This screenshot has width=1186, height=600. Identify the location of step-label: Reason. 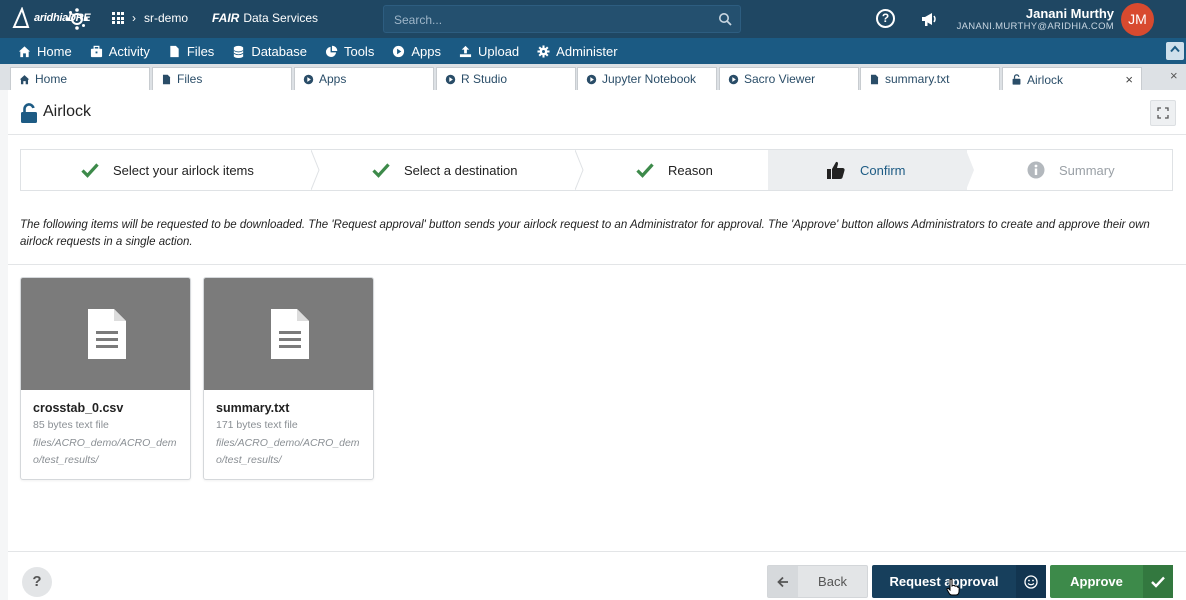
(690, 170).